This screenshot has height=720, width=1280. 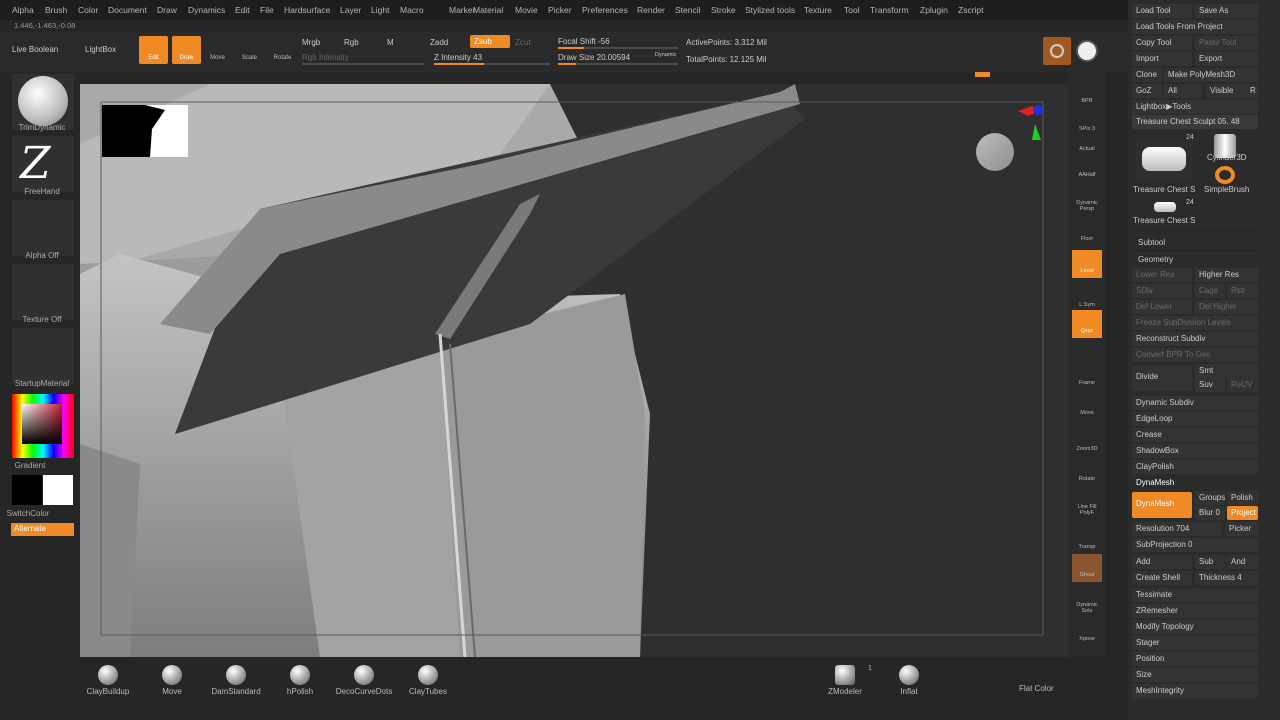 What do you see at coordinates (1087, 540) in the screenshot?
I see `shelf-transp: Transp` at bounding box center [1087, 540].